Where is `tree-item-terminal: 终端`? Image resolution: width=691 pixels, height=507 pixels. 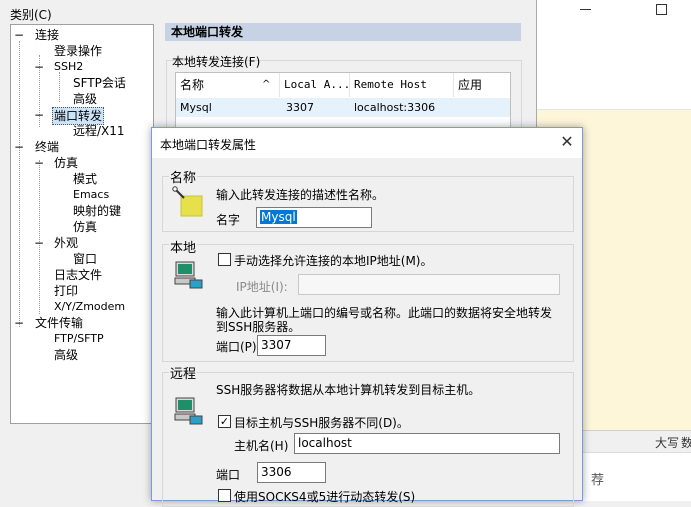
tree-item-terminal: 终端 is located at coordinates (47, 147).